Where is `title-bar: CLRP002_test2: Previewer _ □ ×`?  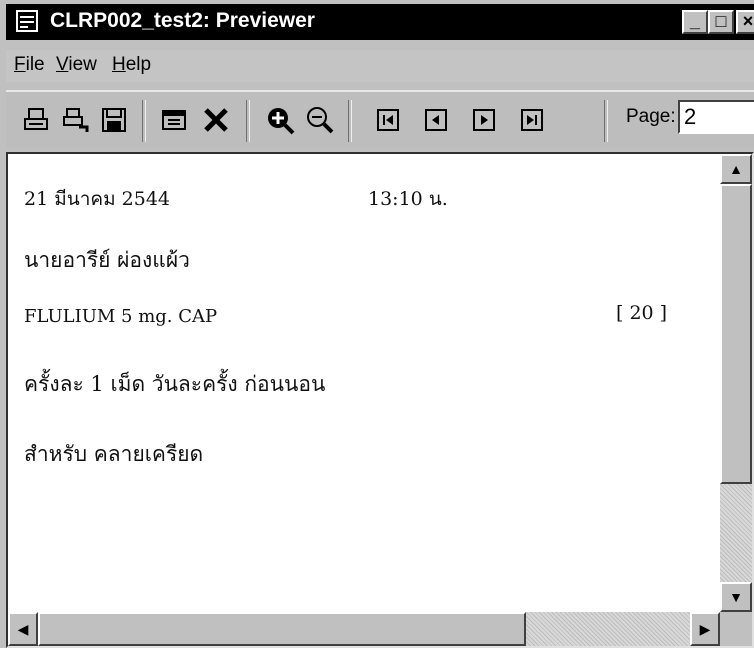
title-bar: CLRP002_test2: Previewer _ □ × is located at coordinates (380, 22).